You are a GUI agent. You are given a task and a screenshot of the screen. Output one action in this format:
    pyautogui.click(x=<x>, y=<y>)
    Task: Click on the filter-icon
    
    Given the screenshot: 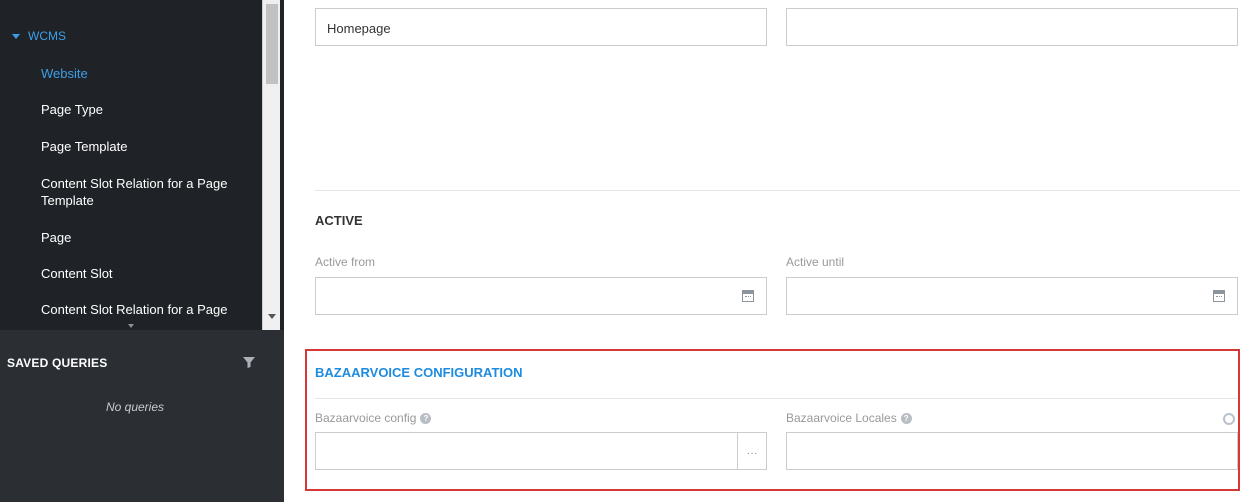 What is the action you would take?
    pyautogui.click(x=249, y=362)
    